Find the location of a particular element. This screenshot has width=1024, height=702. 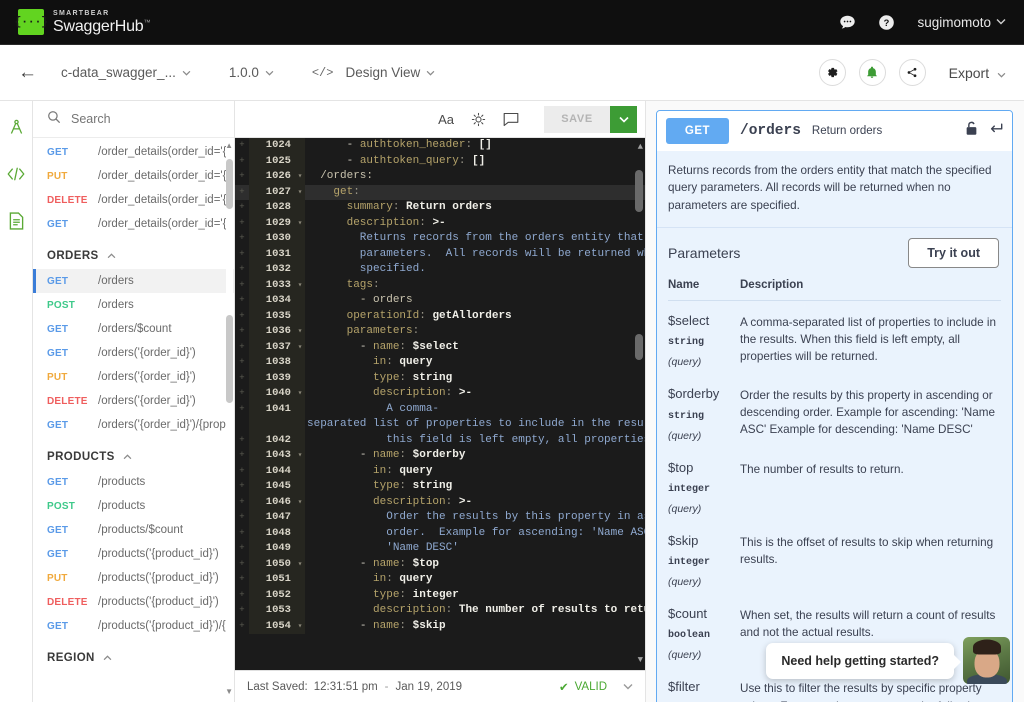

endpoint-row: GET/products('{product_id}') is located at coordinates (133, 554).